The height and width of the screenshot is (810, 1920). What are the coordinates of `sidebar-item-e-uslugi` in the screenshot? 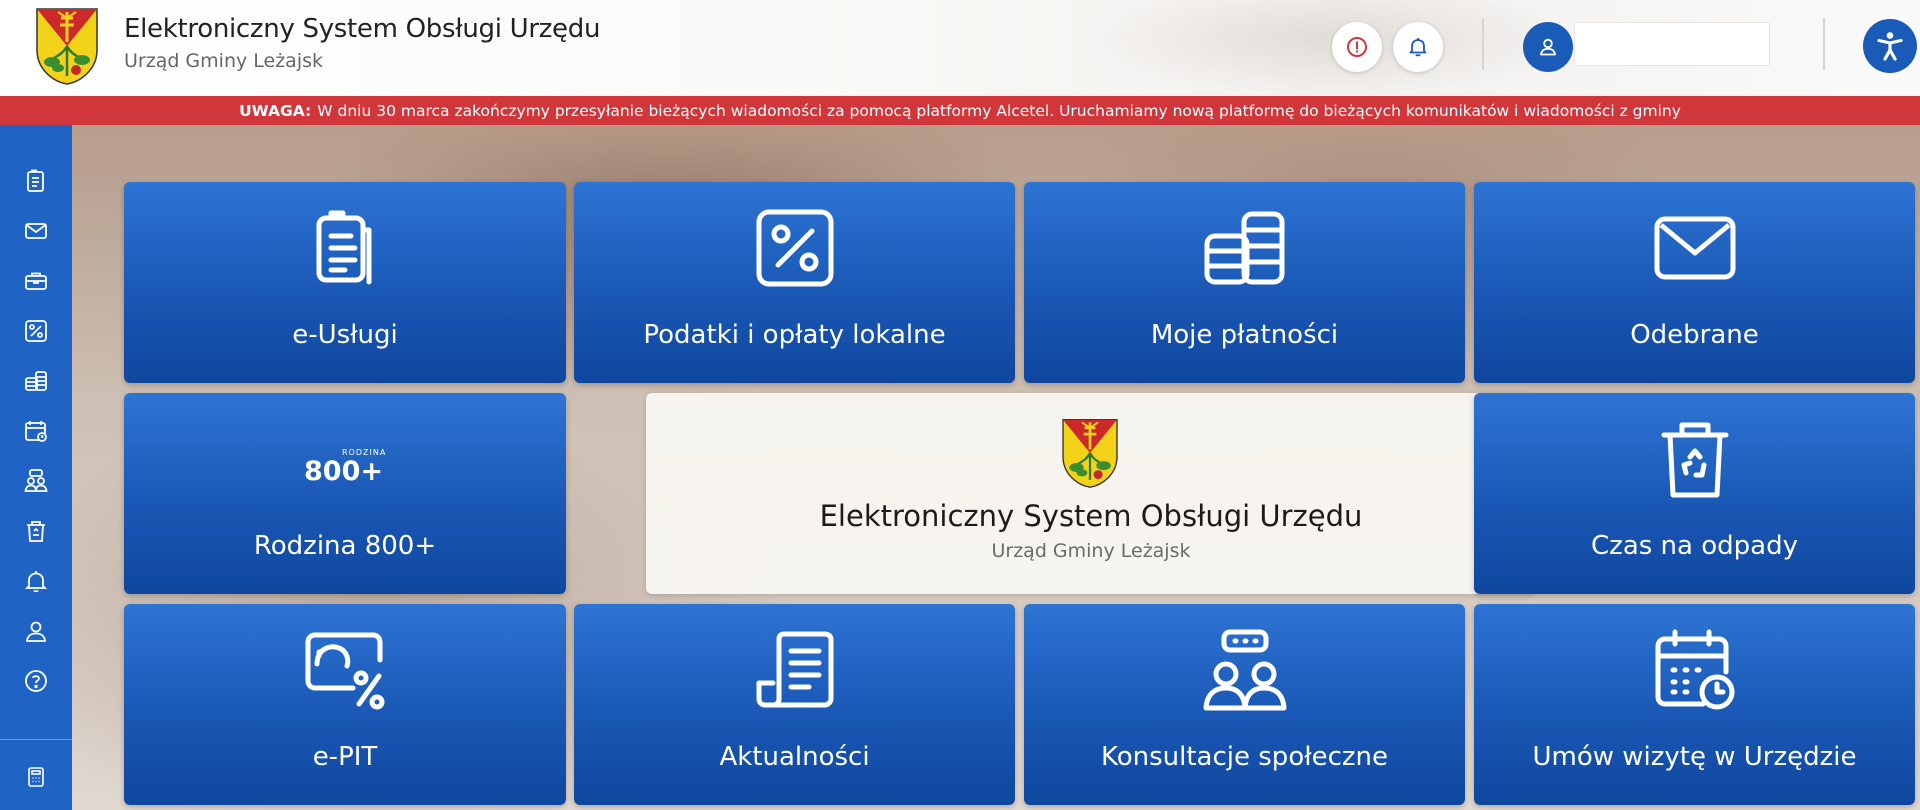 It's located at (36, 181).